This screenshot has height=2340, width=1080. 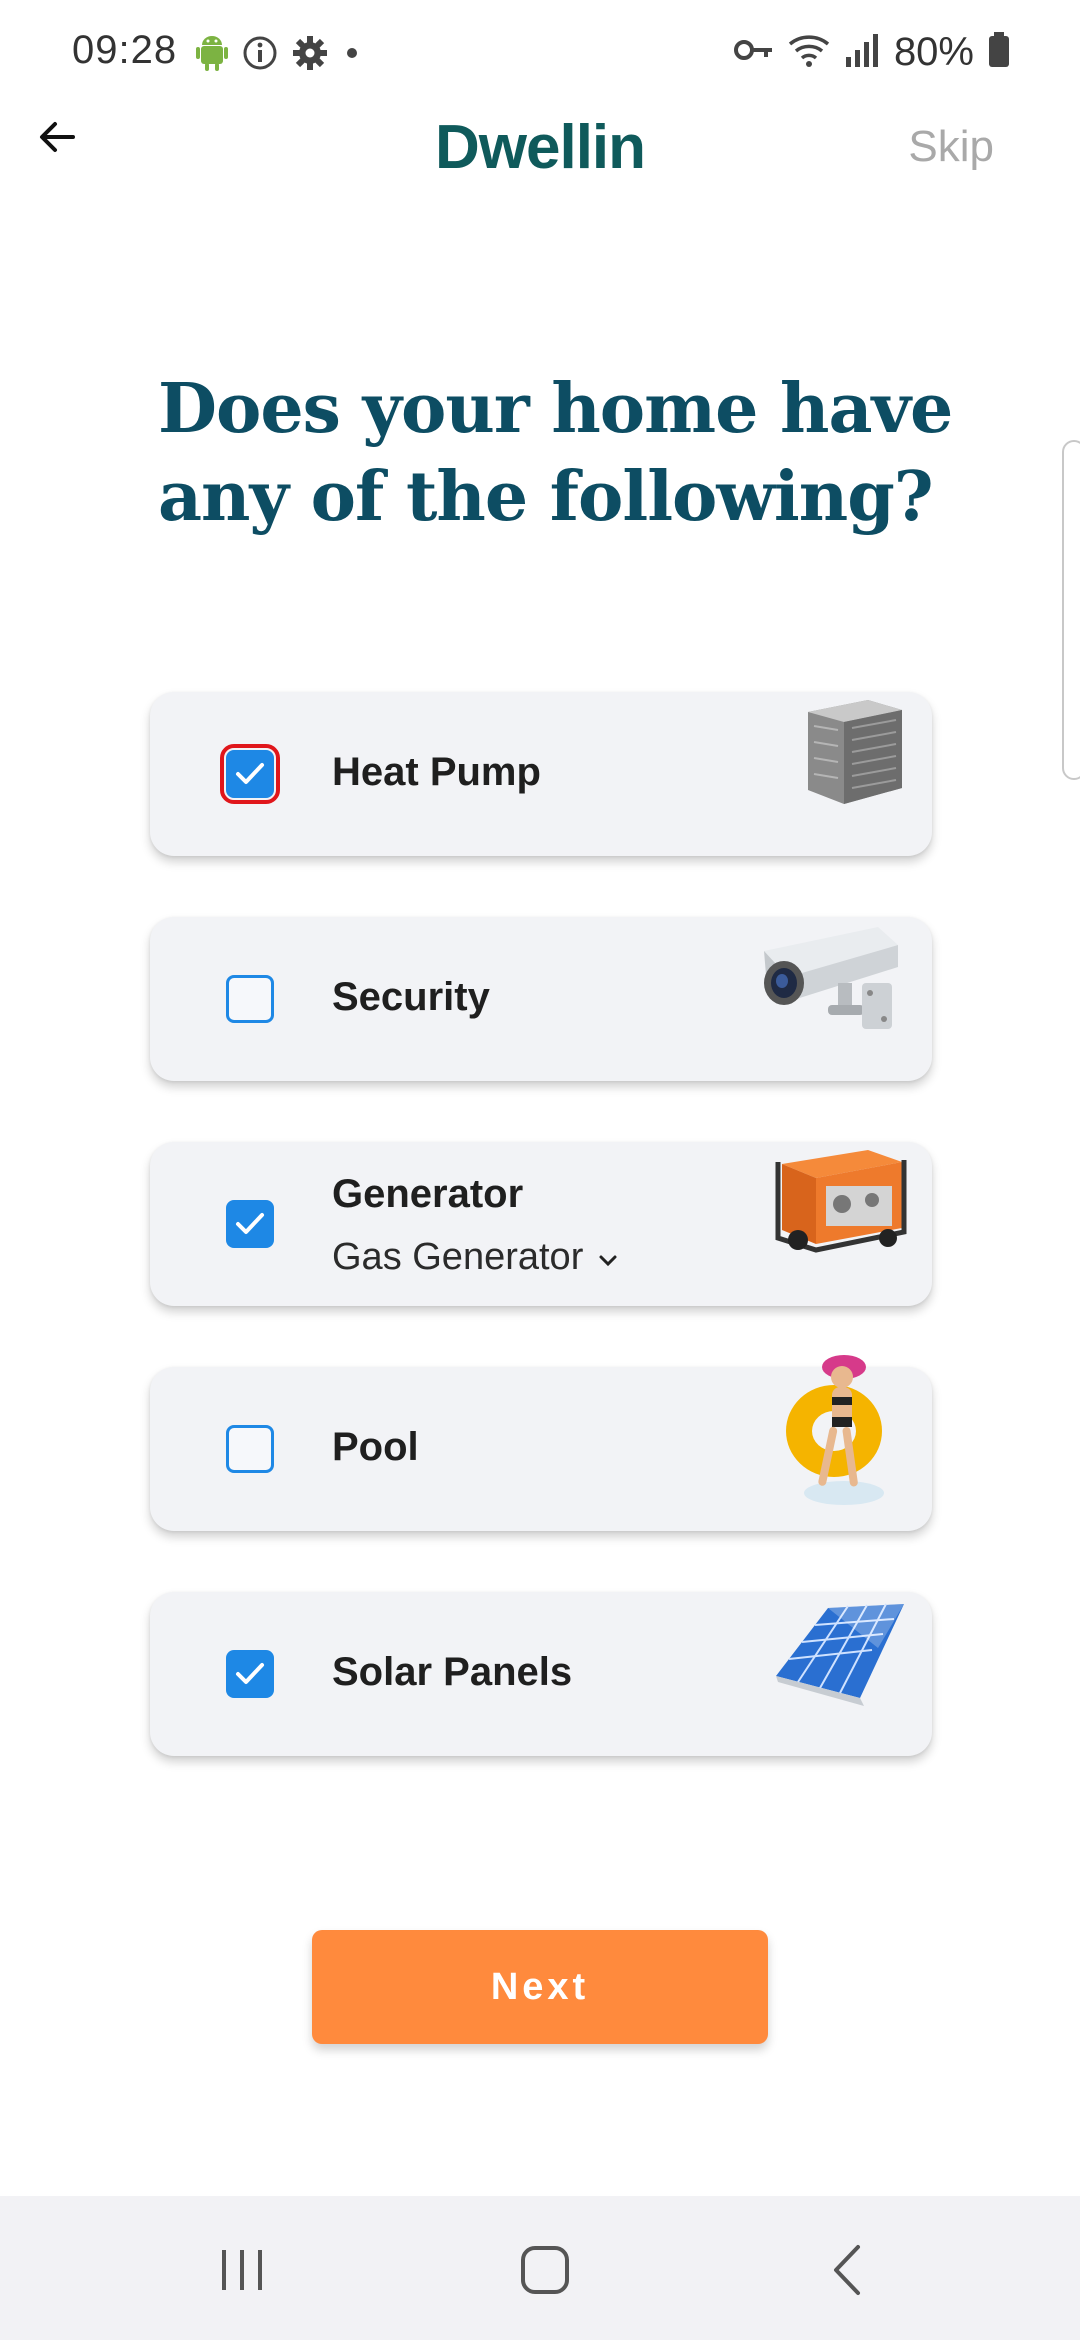 I want to click on security-camera-image, so click(x=833, y=981).